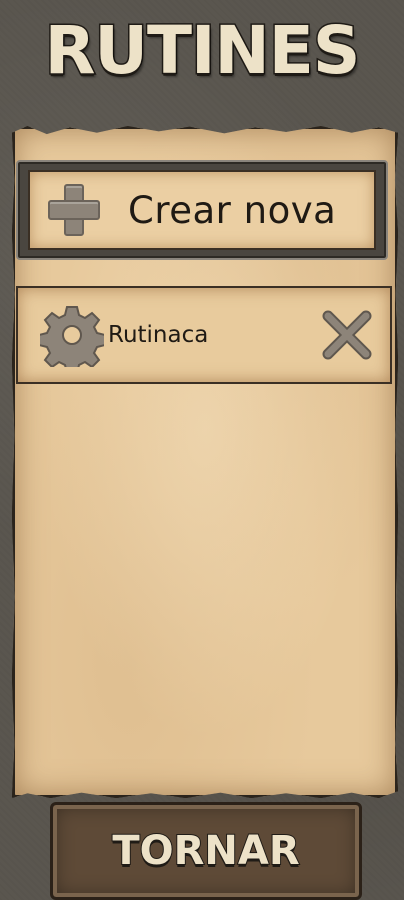 The width and height of the screenshot is (404, 900). I want to click on routine-name: Rutinaca, so click(158, 335).